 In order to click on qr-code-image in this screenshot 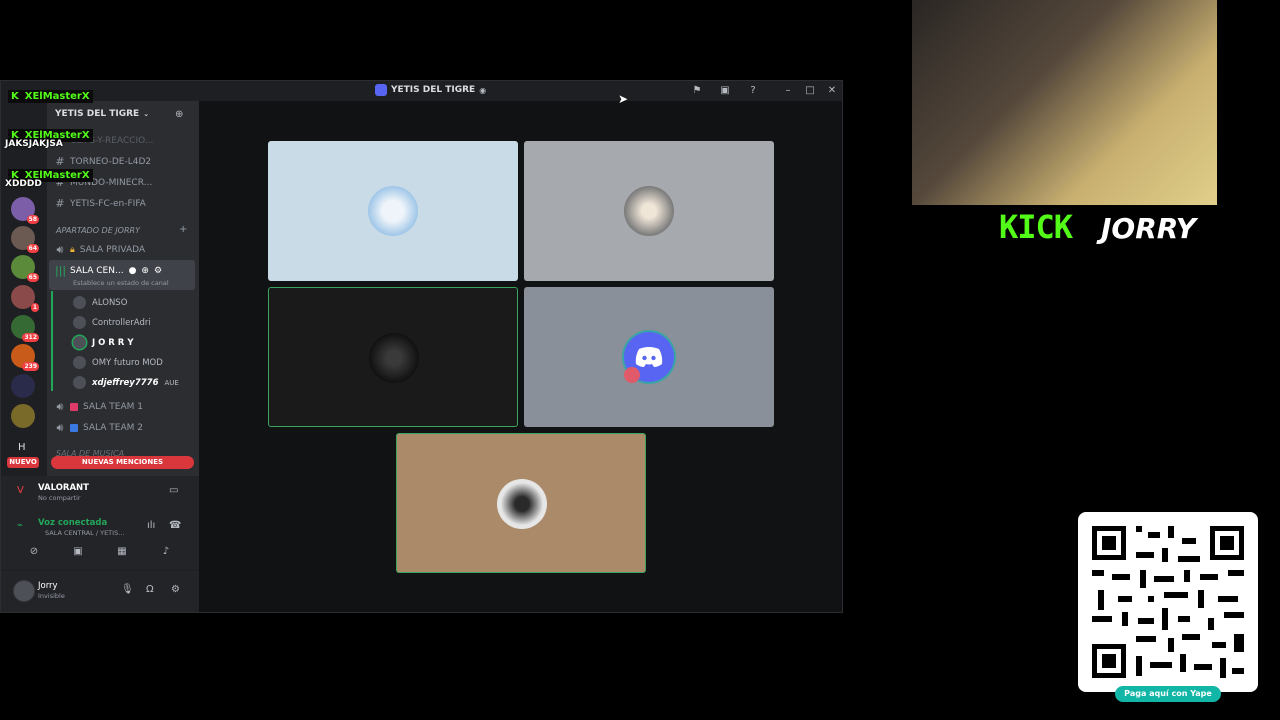, I will do `click(1168, 602)`.